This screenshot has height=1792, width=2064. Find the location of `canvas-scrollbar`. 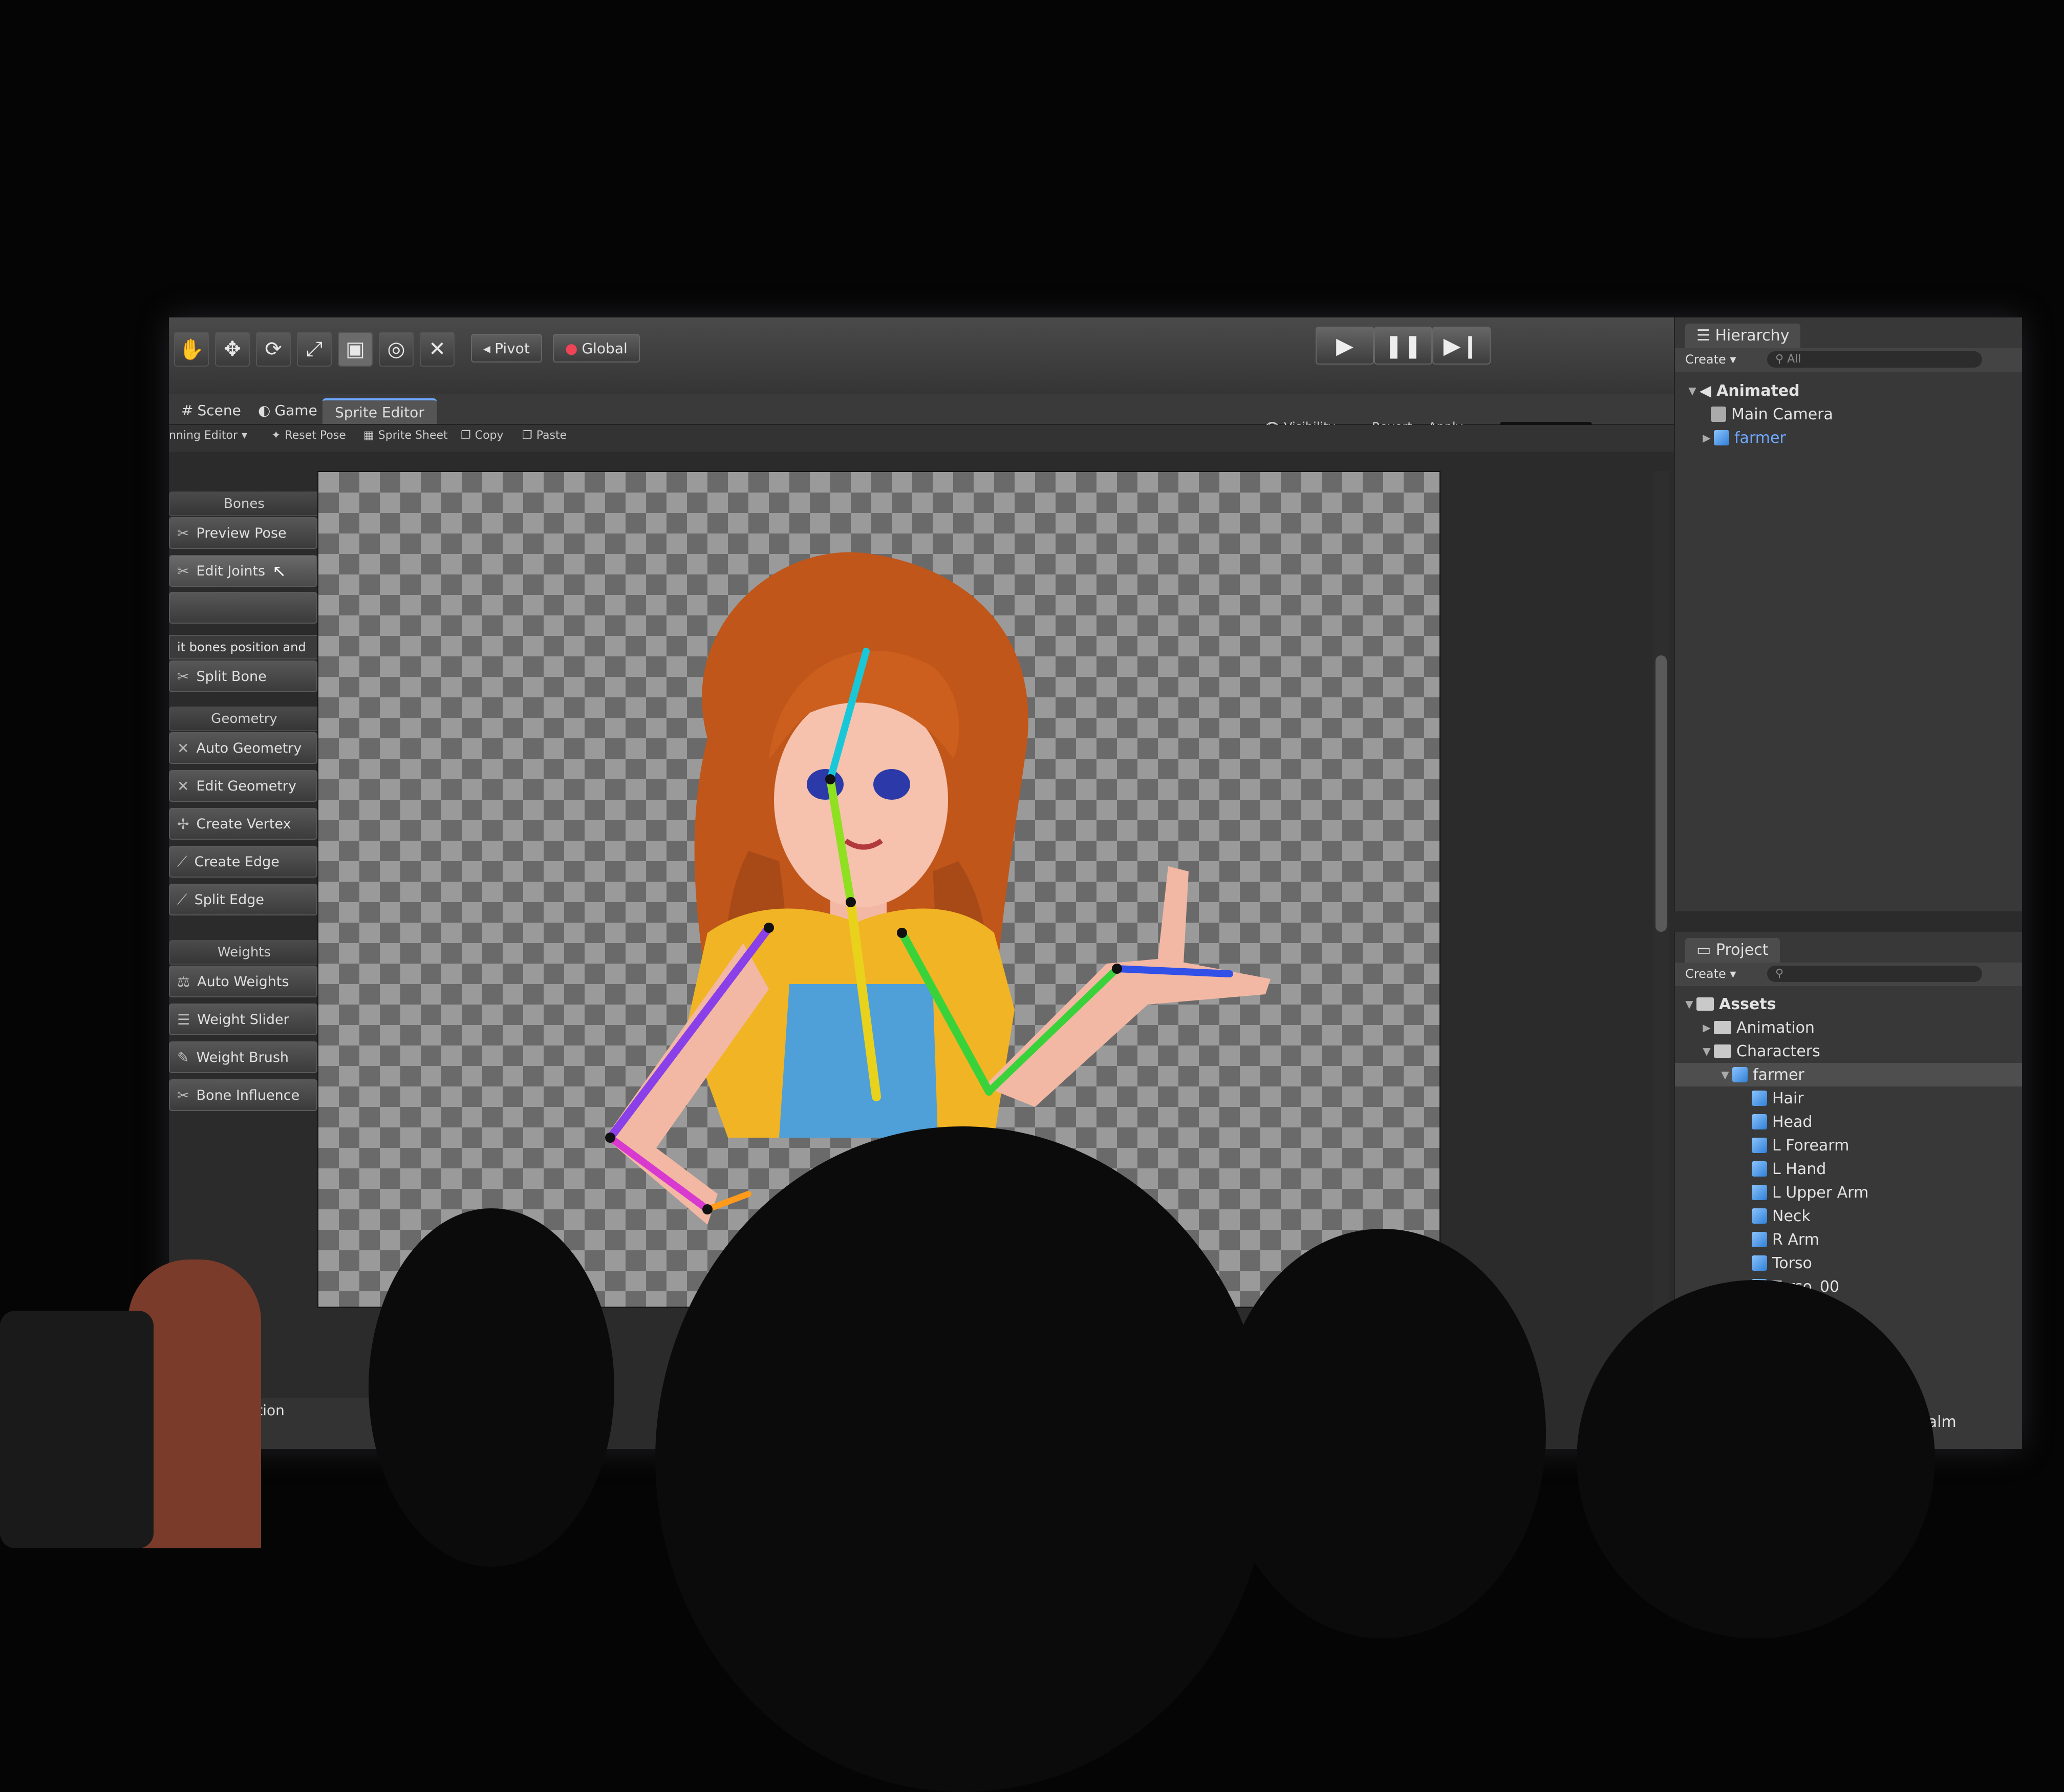

canvas-scrollbar is located at coordinates (1661, 906).